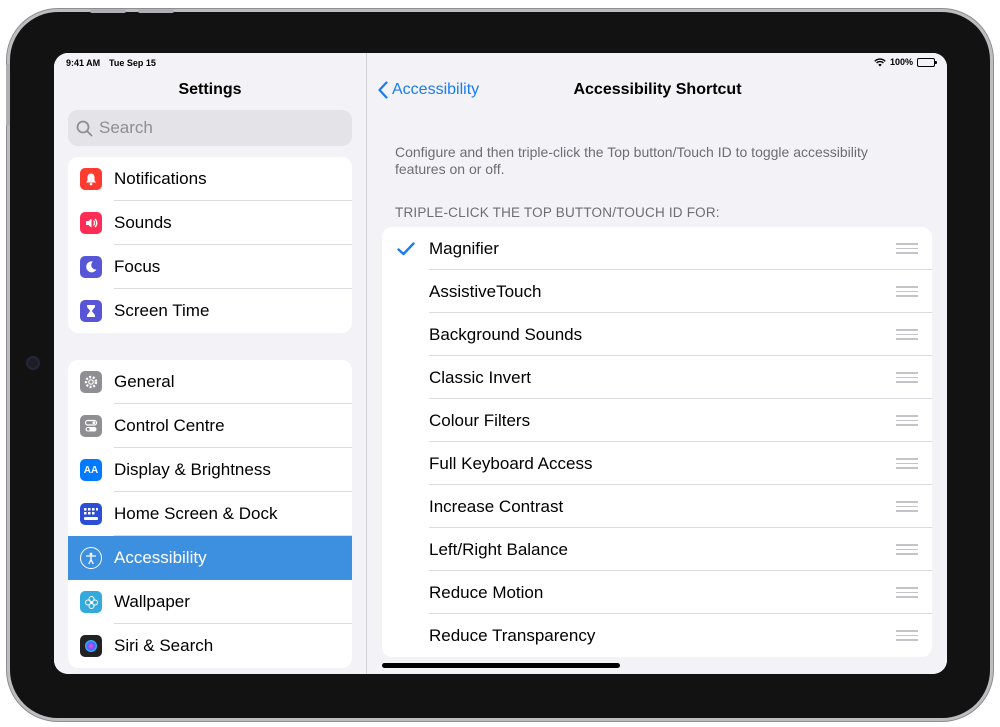 The width and height of the screenshot is (1000, 727). Describe the element at coordinates (91, 426) in the screenshot. I see `toggles-icon` at that location.